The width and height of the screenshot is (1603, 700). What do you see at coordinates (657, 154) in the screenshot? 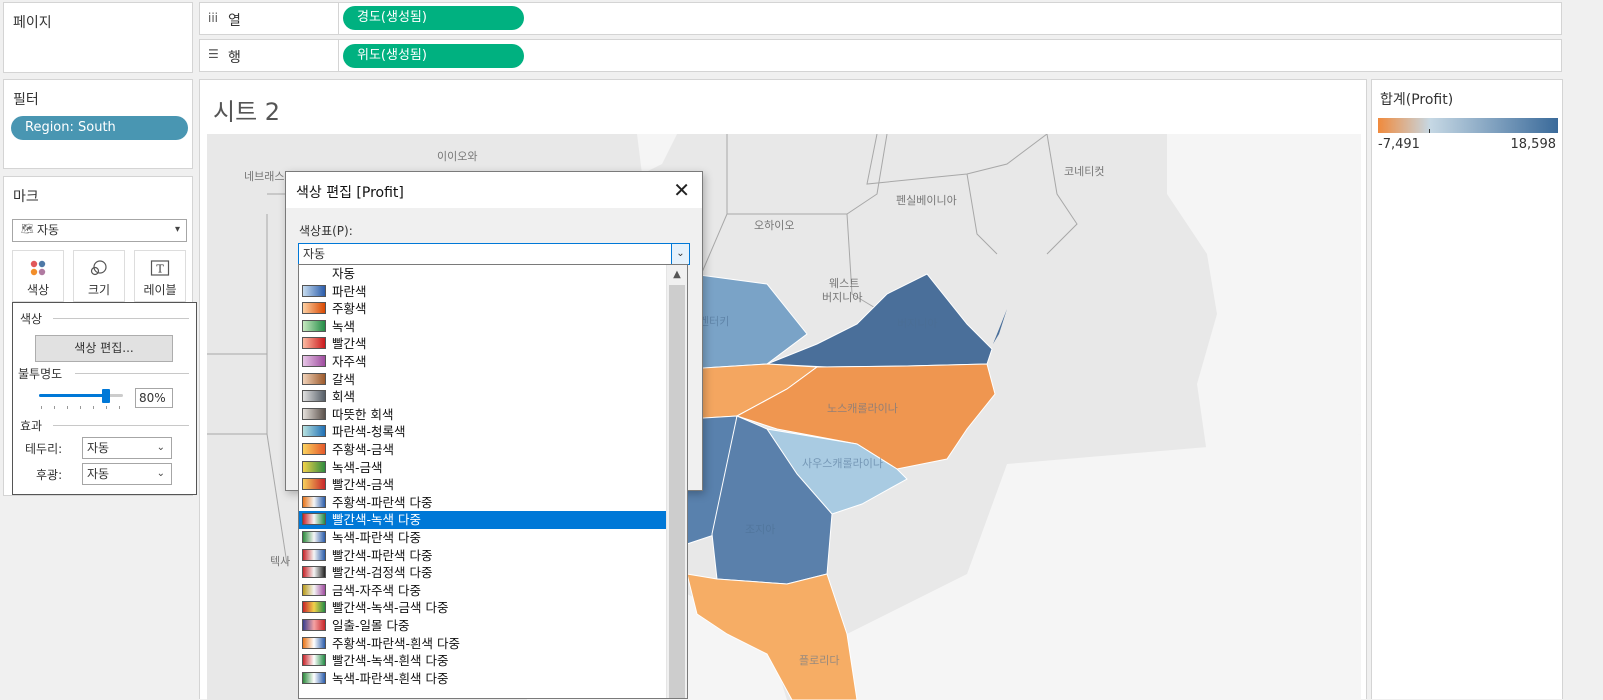
I see `lake-erie` at bounding box center [657, 154].